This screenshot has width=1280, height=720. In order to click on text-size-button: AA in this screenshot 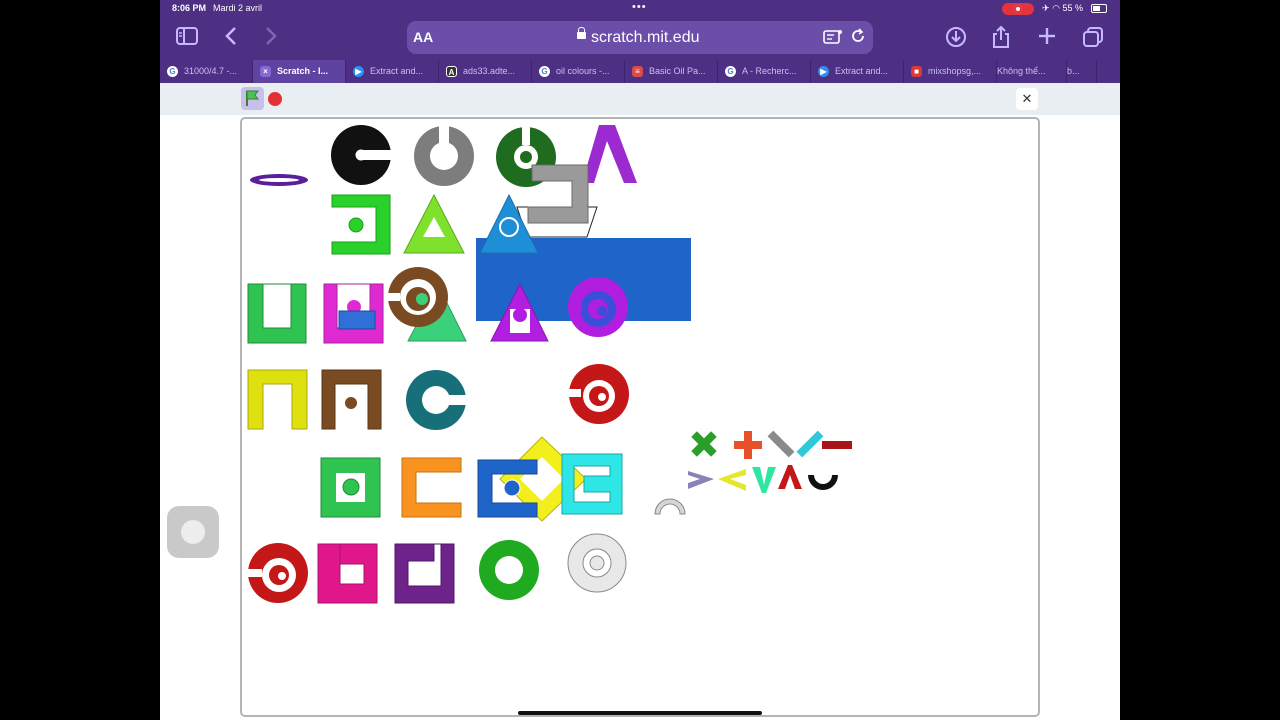, I will do `click(423, 37)`.